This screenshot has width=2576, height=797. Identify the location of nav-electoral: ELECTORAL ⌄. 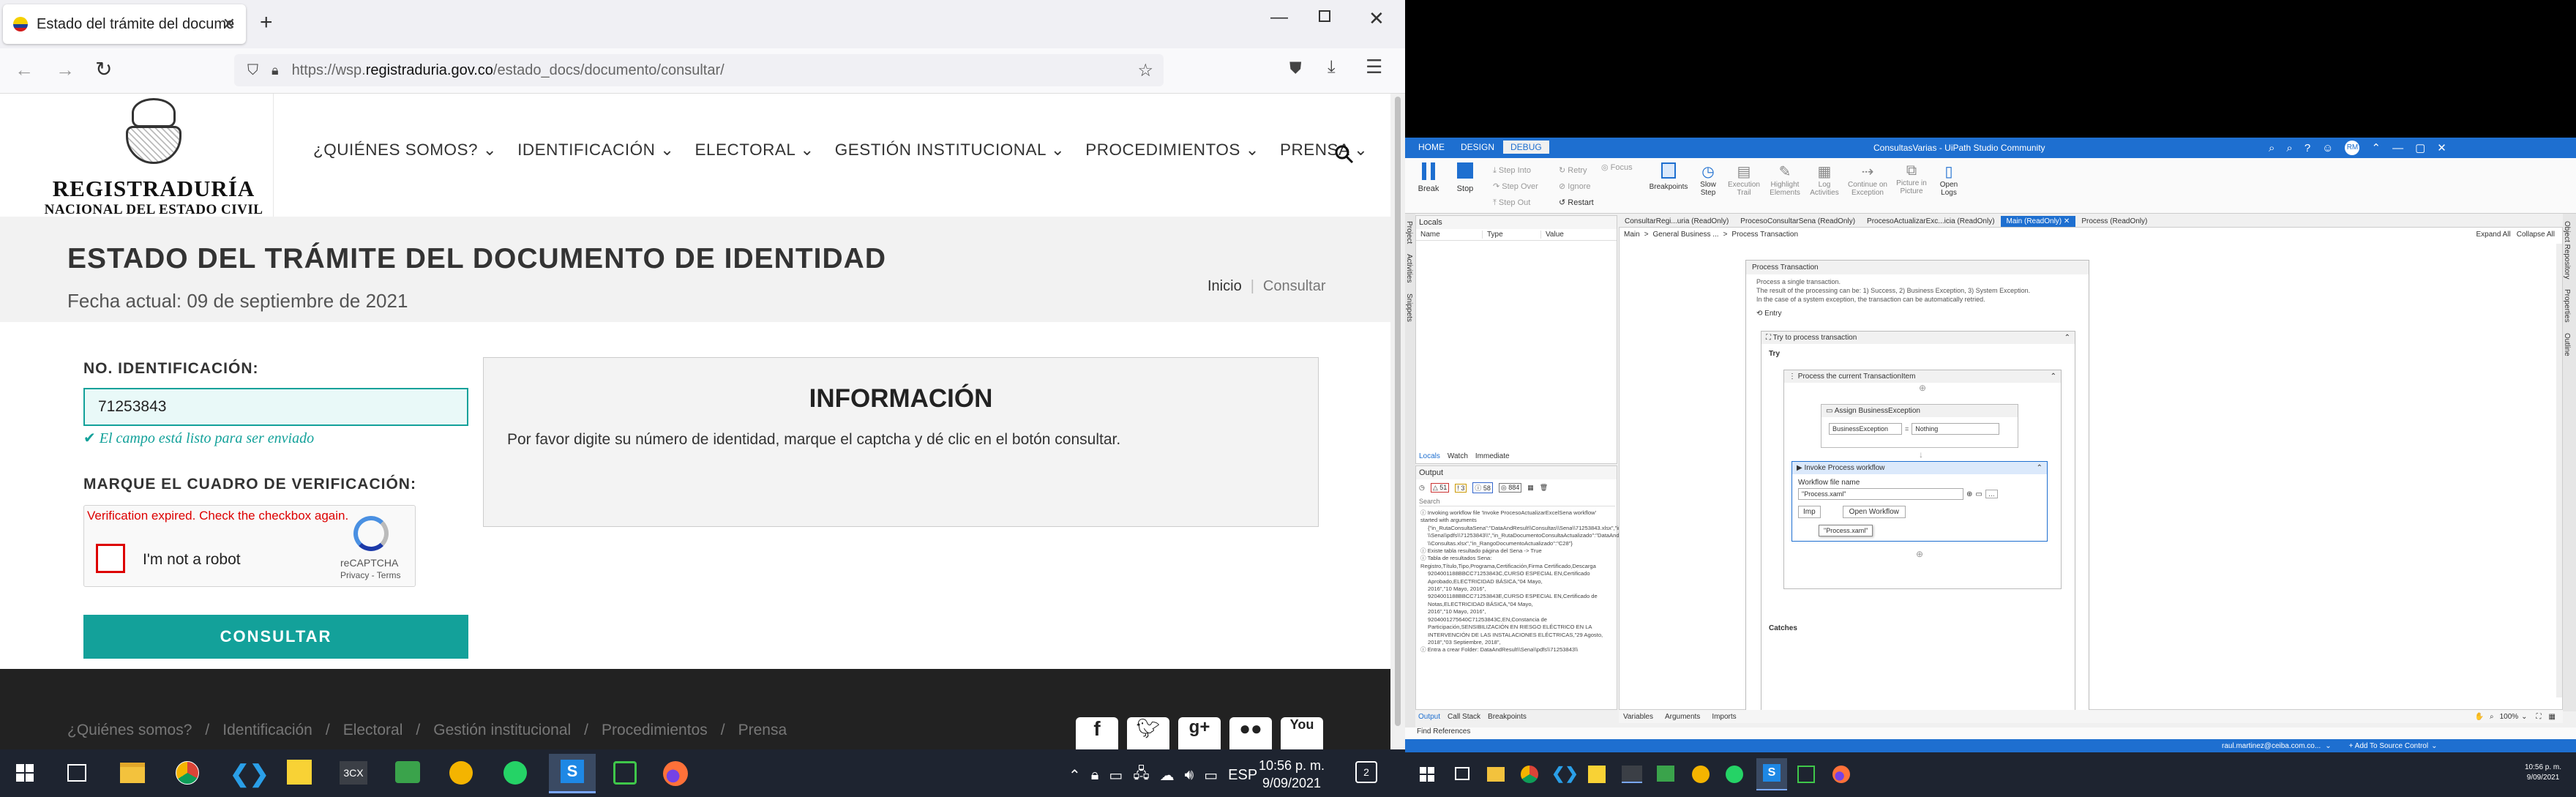
(755, 151).